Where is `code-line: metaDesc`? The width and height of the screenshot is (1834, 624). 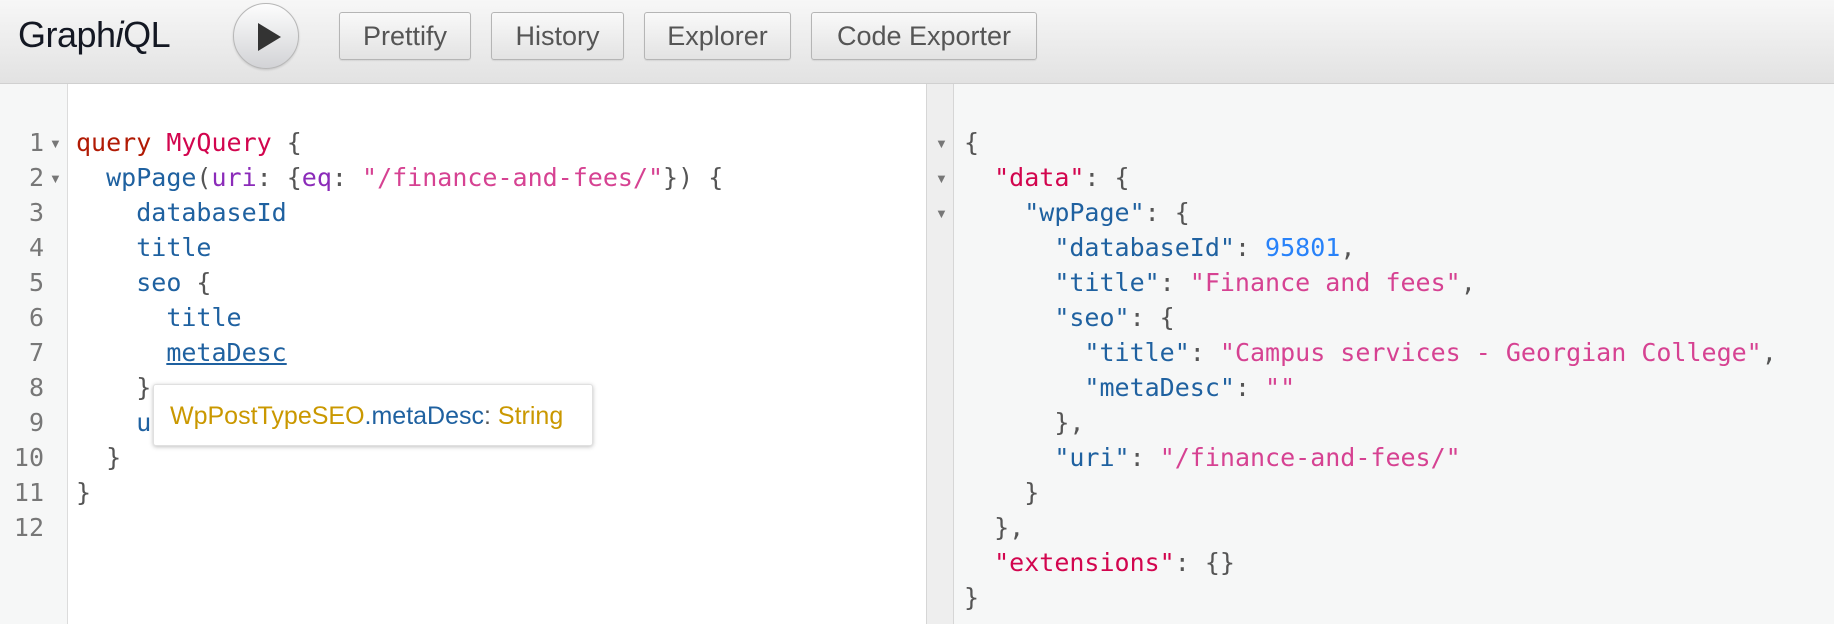 code-line: metaDesc is located at coordinates (181, 352).